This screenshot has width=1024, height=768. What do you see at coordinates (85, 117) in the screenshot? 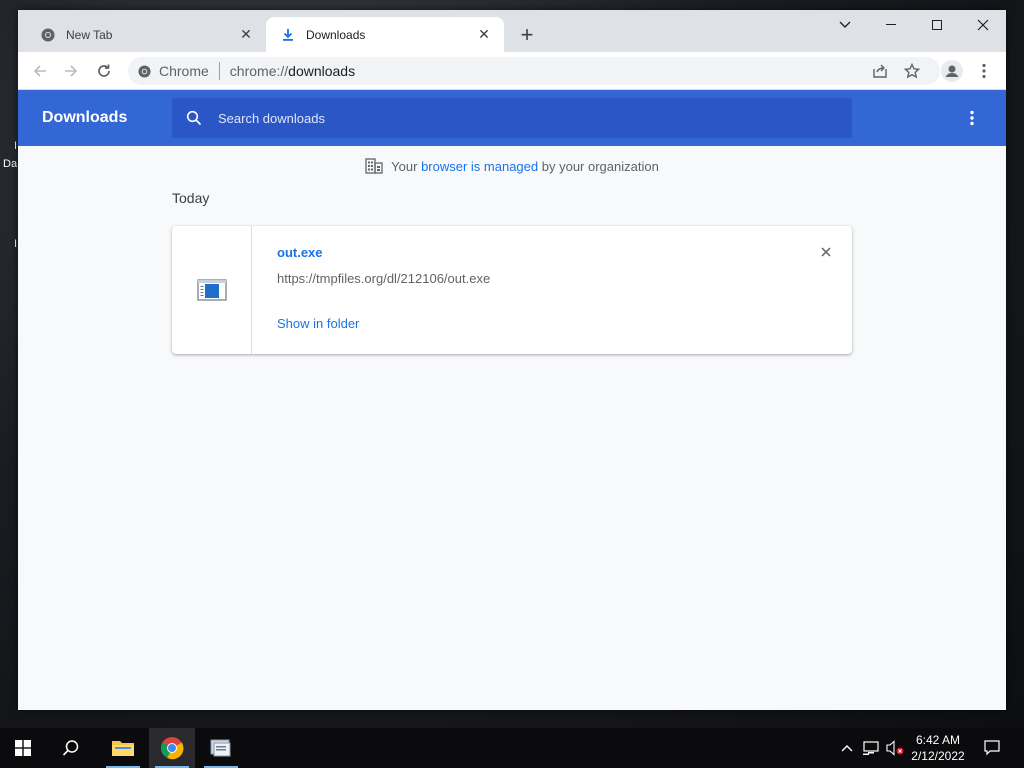
I see `page-title: Downloads` at bounding box center [85, 117].